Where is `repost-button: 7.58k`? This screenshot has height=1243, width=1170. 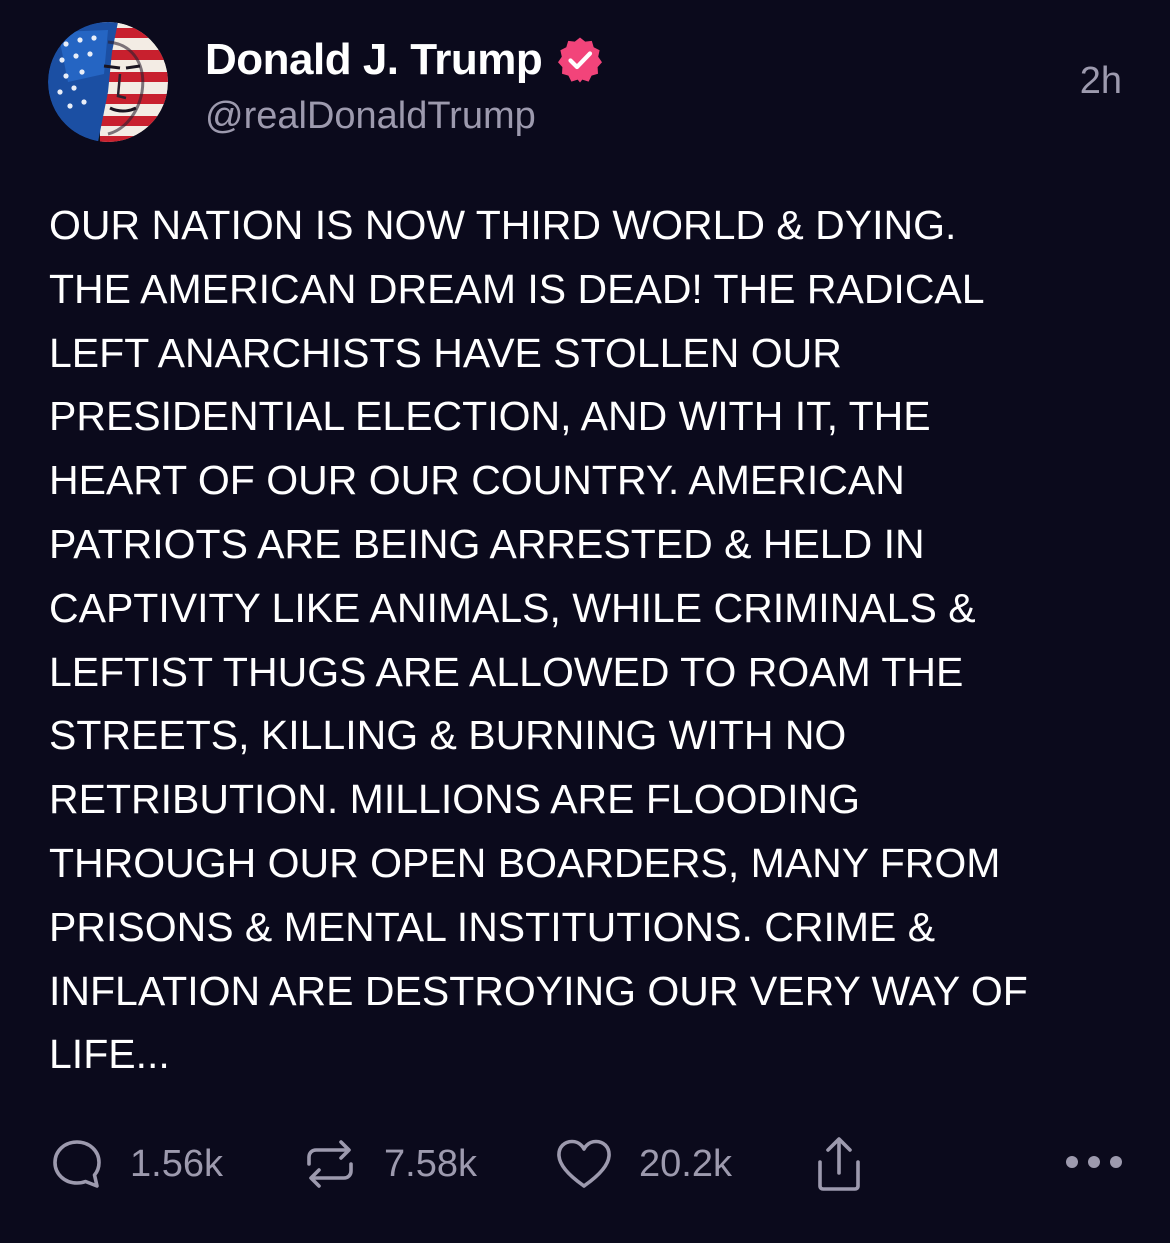 repost-button: 7.58k is located at coordinates (389, 1164).